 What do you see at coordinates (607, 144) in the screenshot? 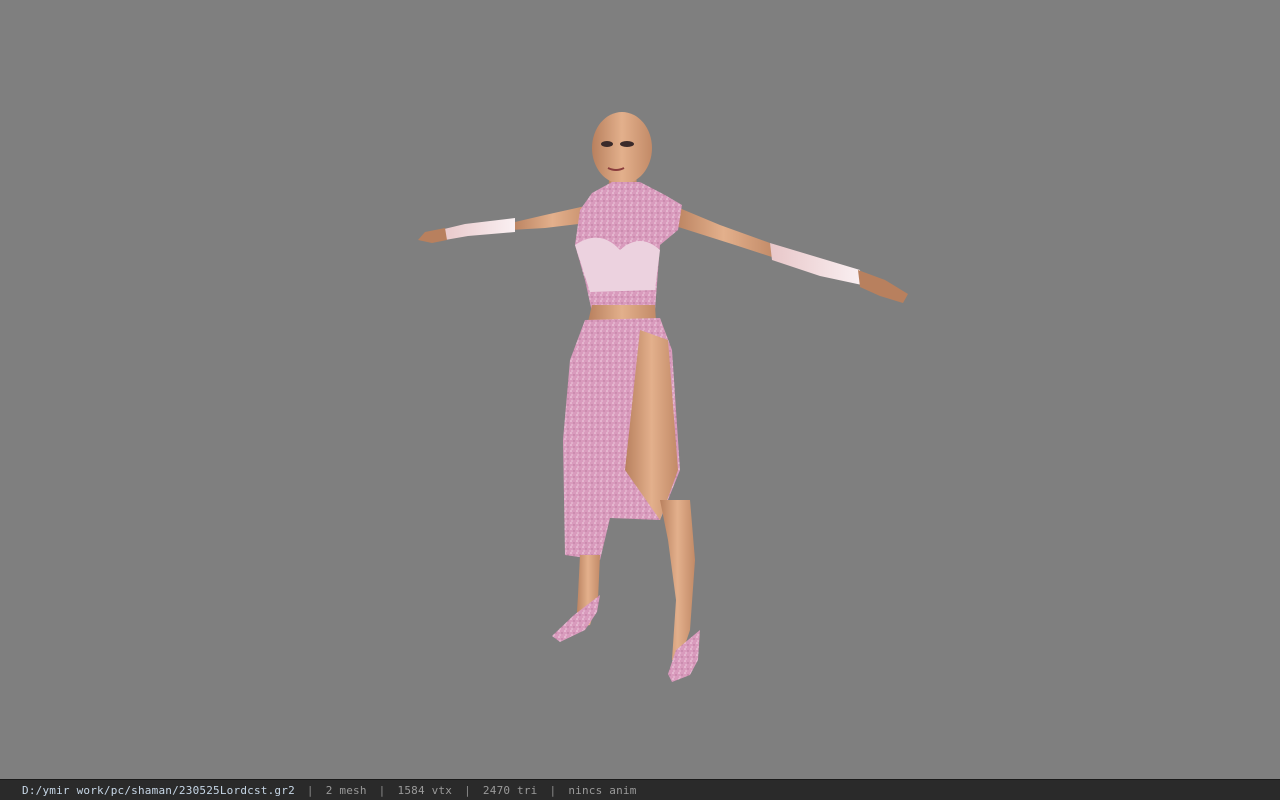
I see `left-eye` at bounding box center [607, 144].